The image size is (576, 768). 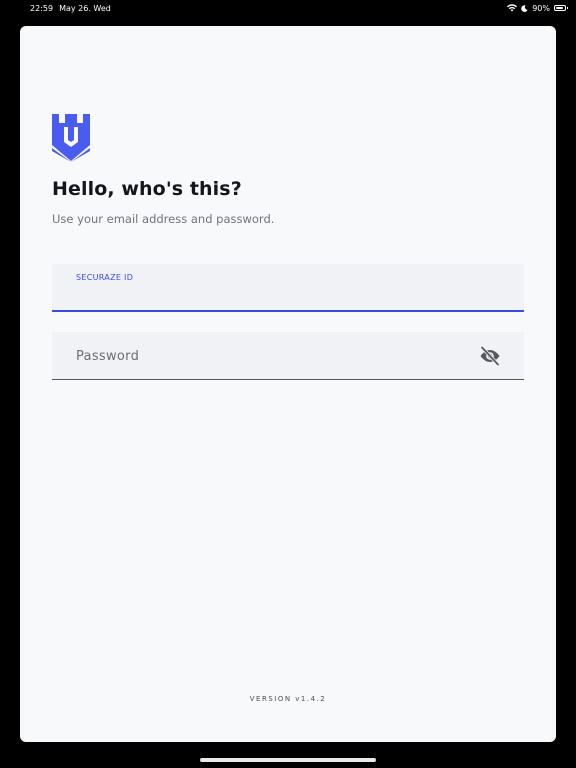 What do you see at coordinates (163, 219) in the screenshot?
I see `page-subtitle: Use your email address and password.` at bounding box center [163, 219].